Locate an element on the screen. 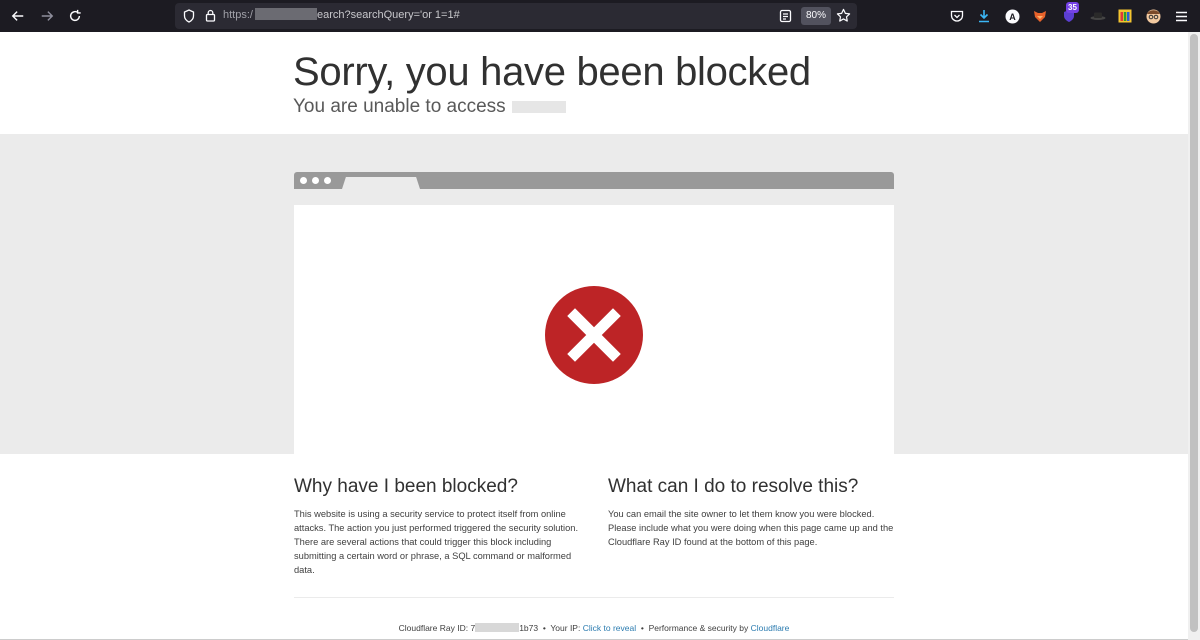 The height and width of the screenshot is (640, 1200). reload-icon is located at coordinates (75, 15).